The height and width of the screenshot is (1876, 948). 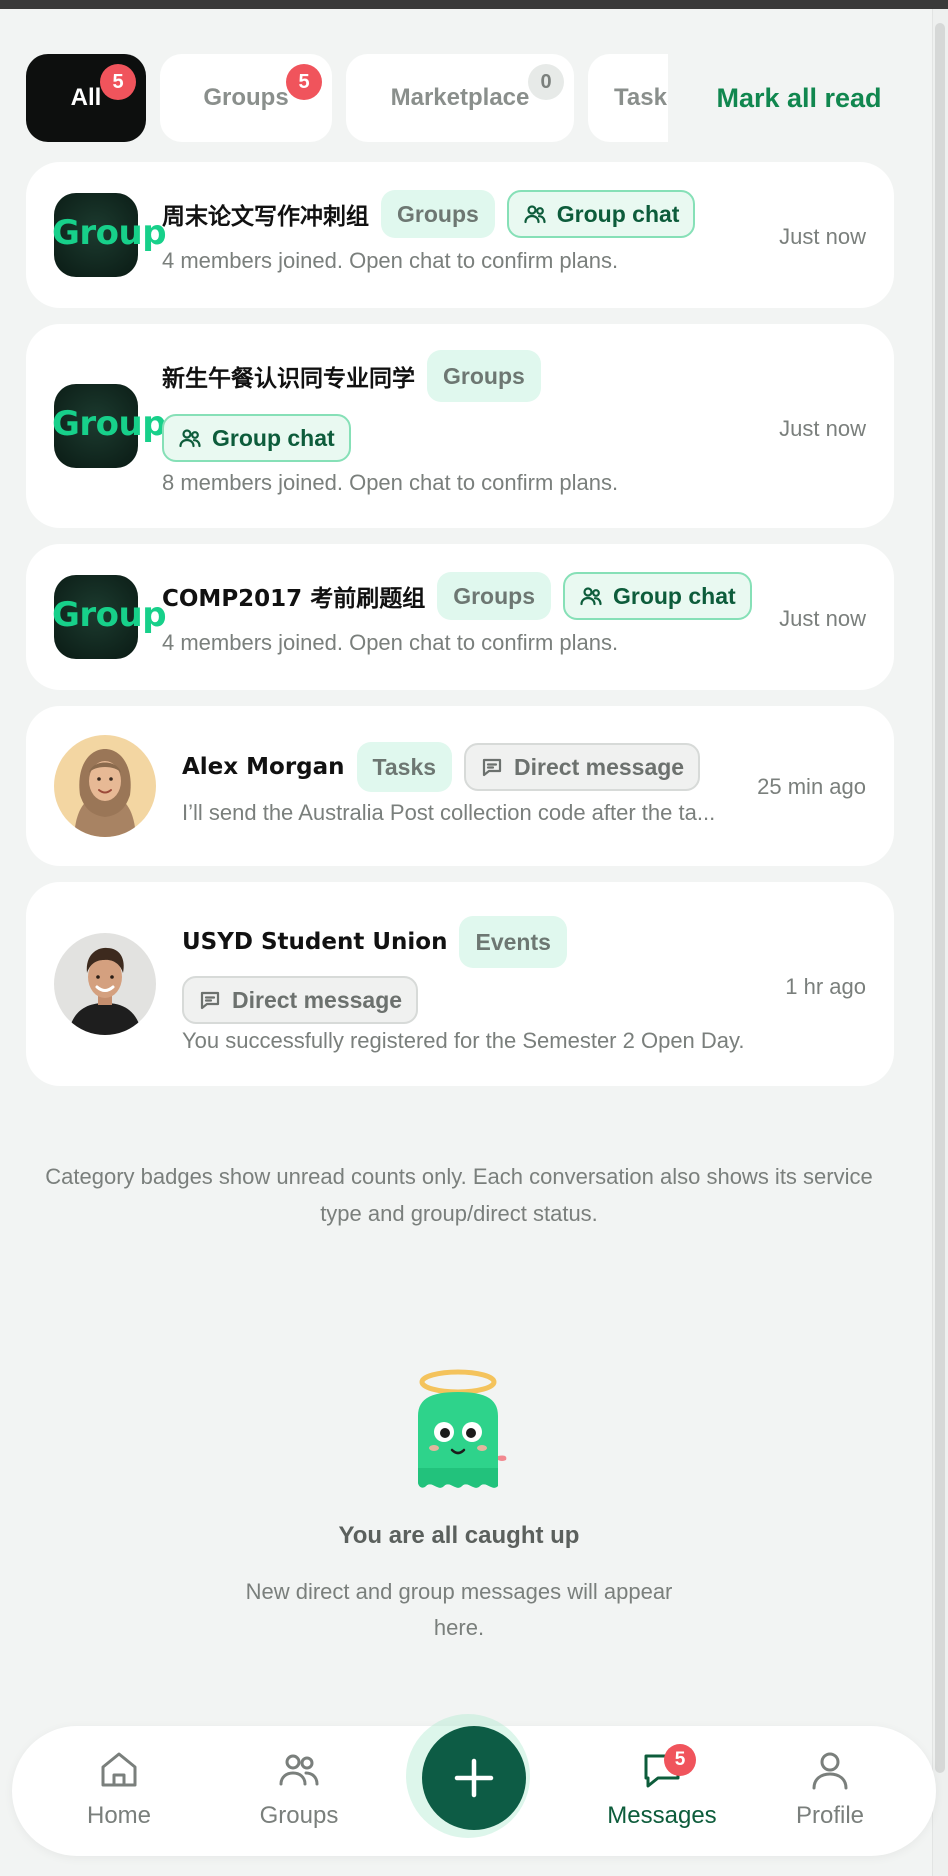 I want to click on conversation-header: 新生午餐认识同专业同学 Groups, so click(x=351, y=376).